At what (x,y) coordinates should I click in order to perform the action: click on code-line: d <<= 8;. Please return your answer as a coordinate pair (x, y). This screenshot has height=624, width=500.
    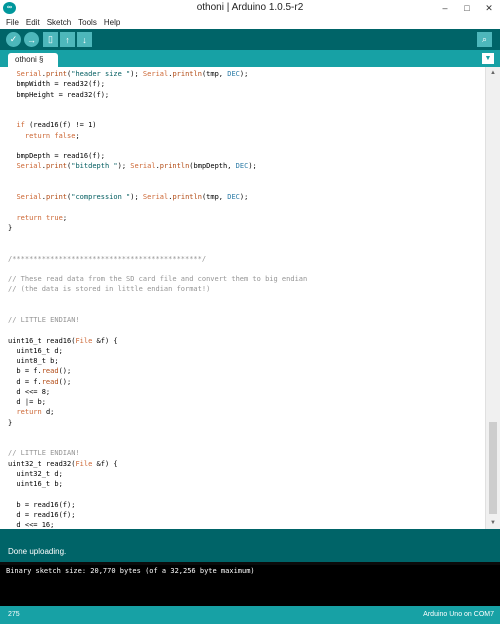
    Looking at the image, I should click on (246, 392).